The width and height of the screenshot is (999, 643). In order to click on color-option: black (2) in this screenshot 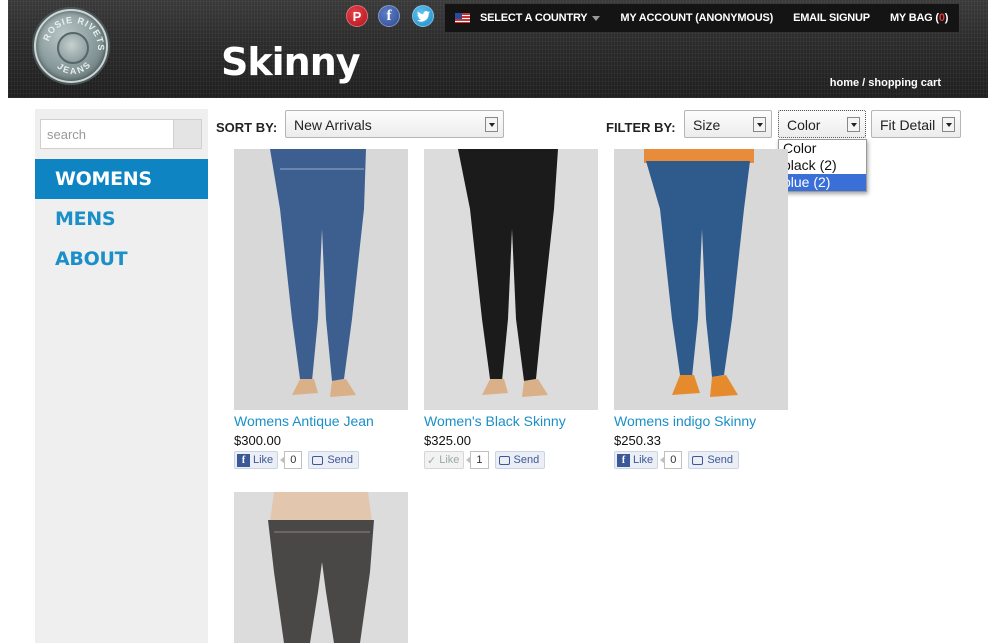, I will do `click(822, 165)`.